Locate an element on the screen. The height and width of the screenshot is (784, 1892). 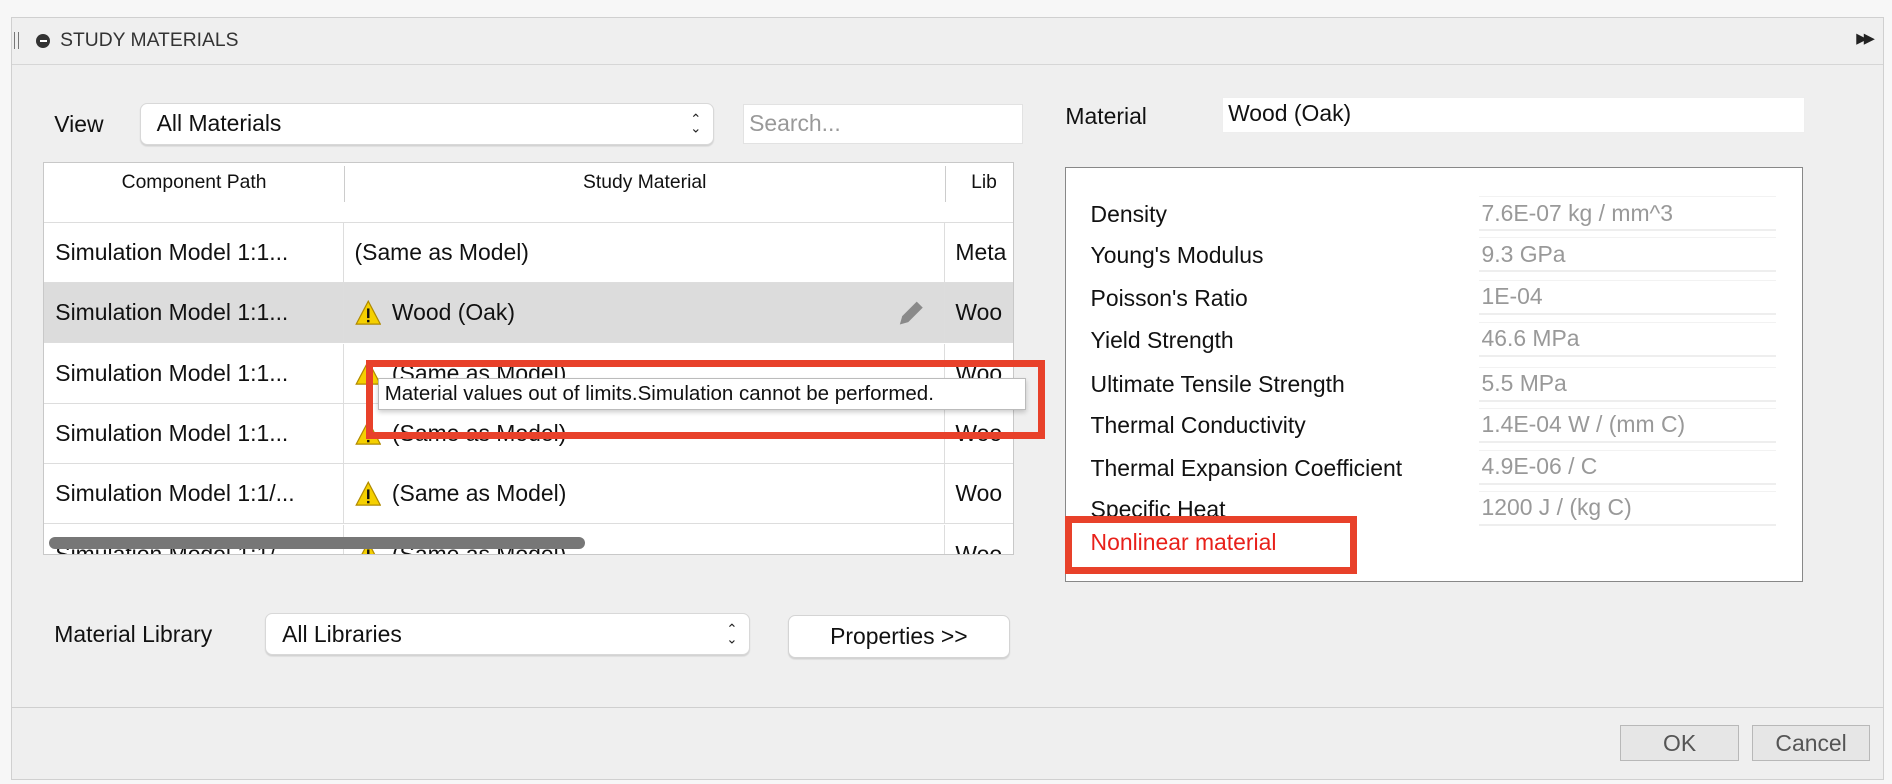
property-value: 1.4E-04 W / (mm C) is located at coordinates (1627, 425).